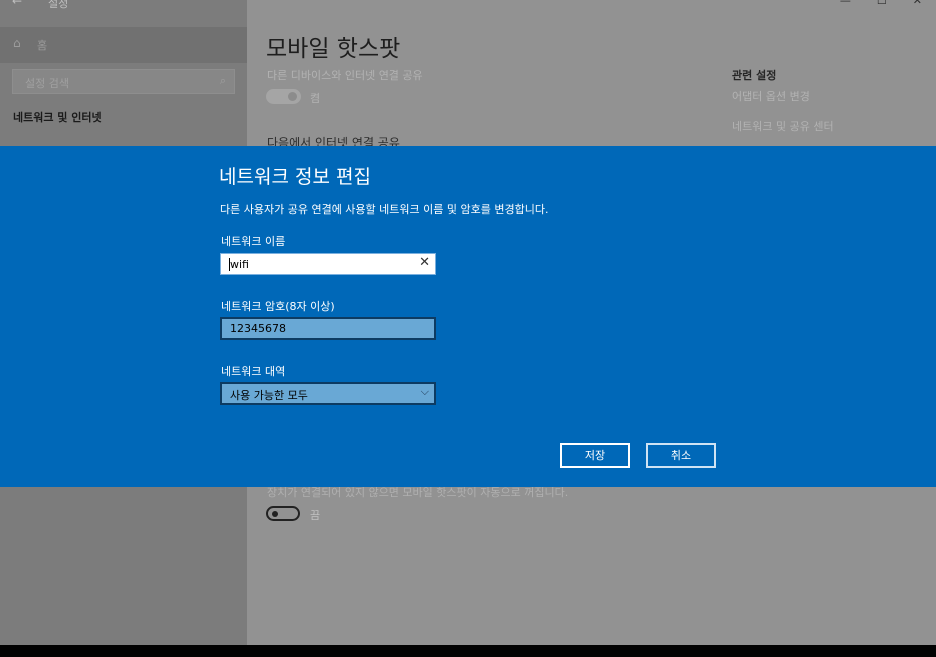 This screenshot has width=936, height=657. Describe the element at coordinates (283, 513) in the screenshot. I see `auto-off-toggle` at that location.